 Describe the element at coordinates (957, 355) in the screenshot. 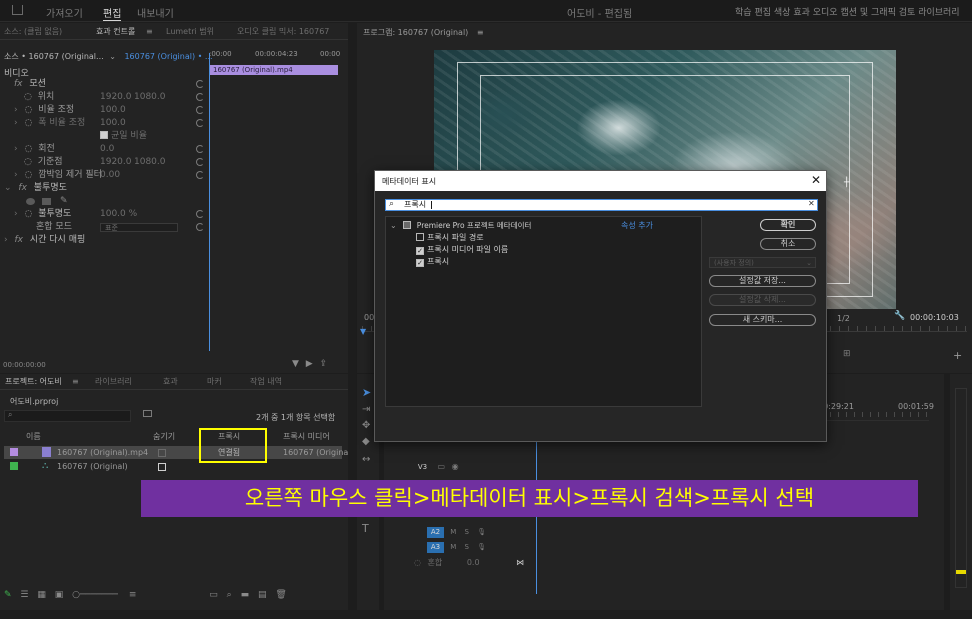

I see `add-button-icon: +` at that location.